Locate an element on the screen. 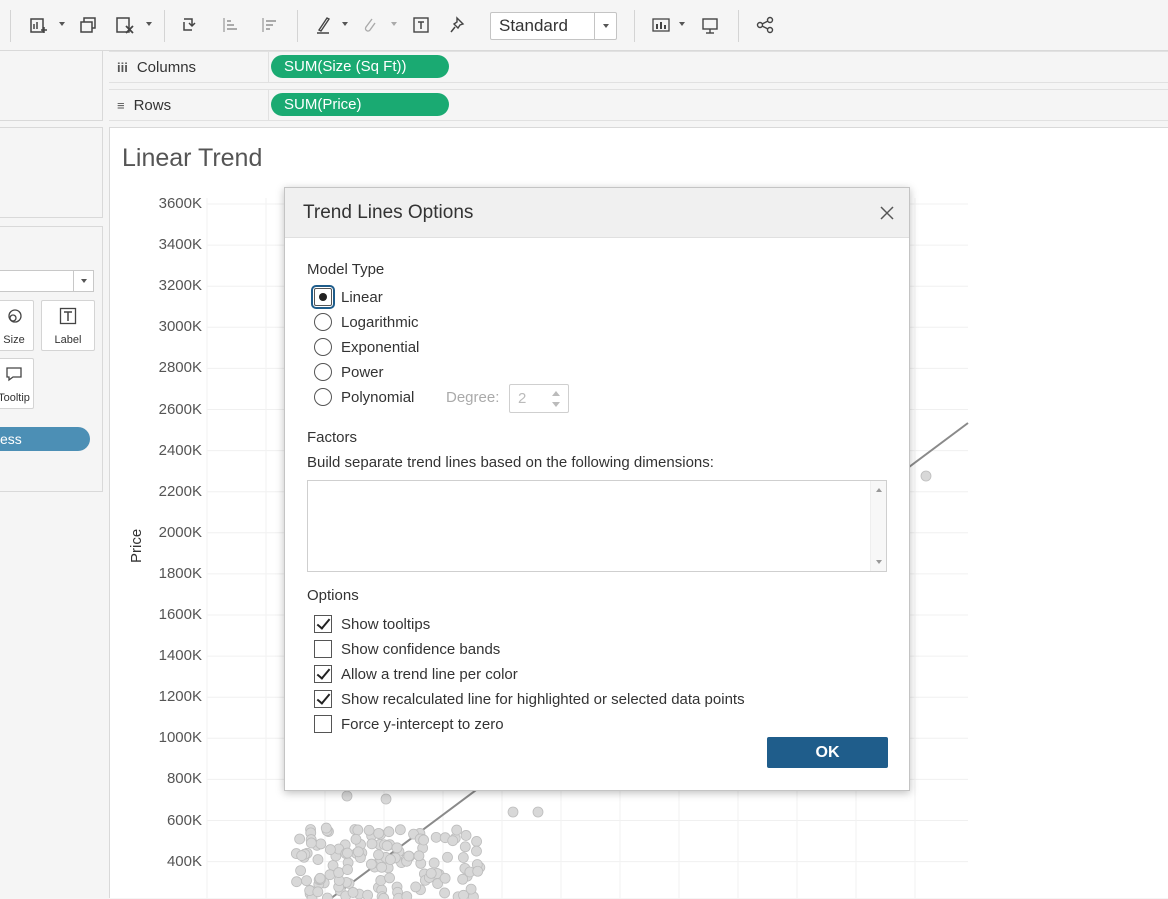  ok-button: OK is located at coordinates (827, 752).